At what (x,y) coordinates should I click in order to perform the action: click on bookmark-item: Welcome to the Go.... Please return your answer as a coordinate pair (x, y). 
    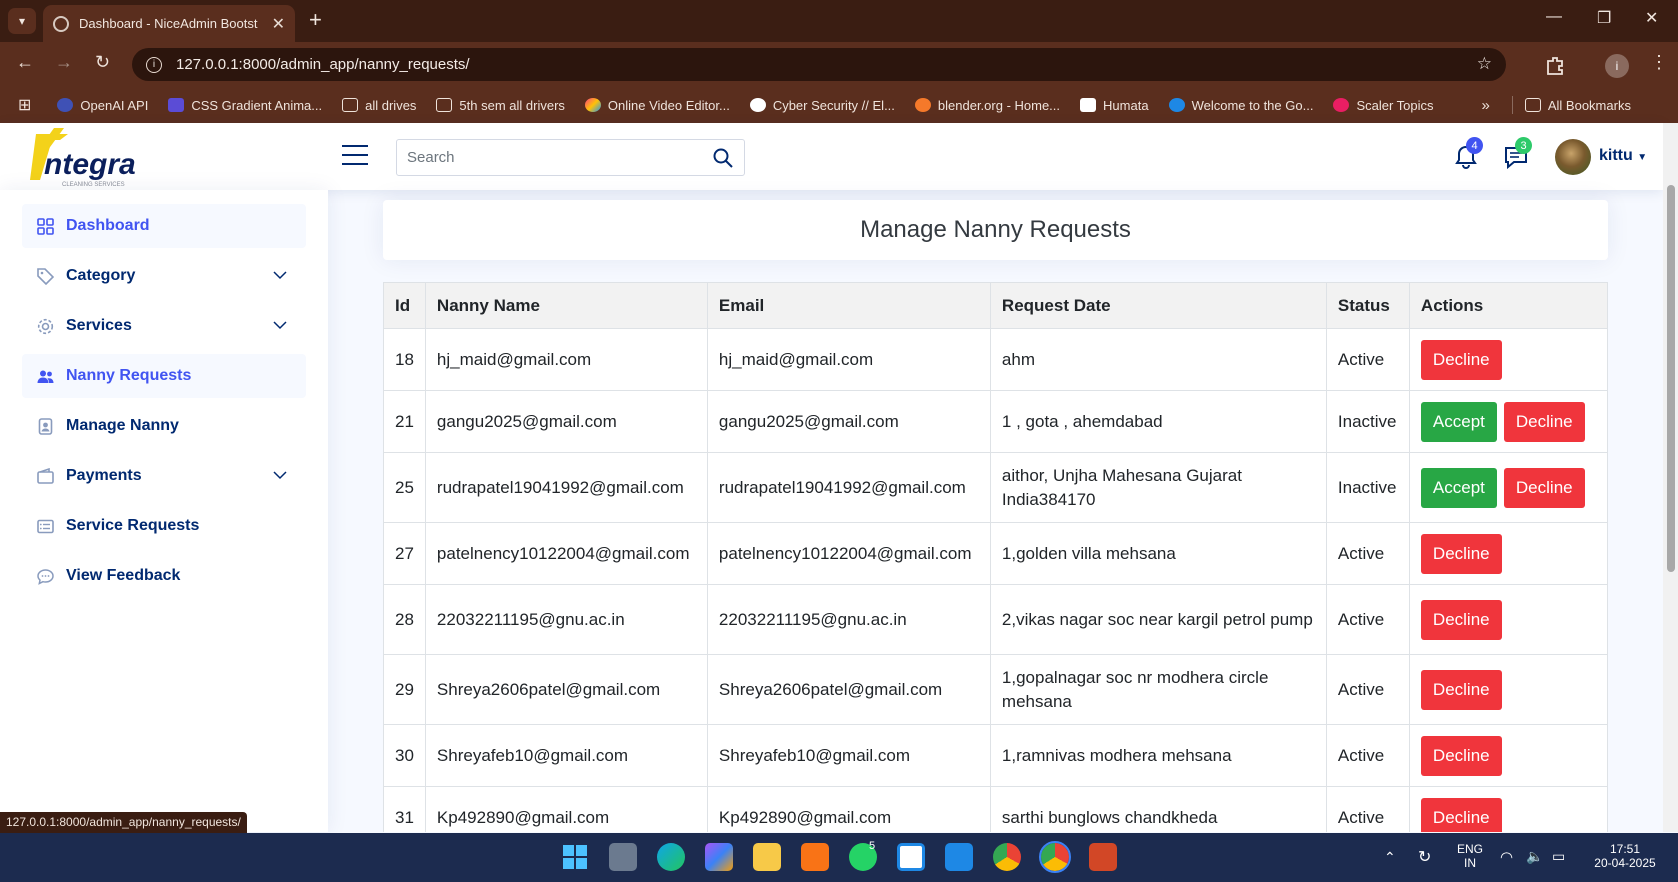
    Looking at the image, I should click on (1240, 105).